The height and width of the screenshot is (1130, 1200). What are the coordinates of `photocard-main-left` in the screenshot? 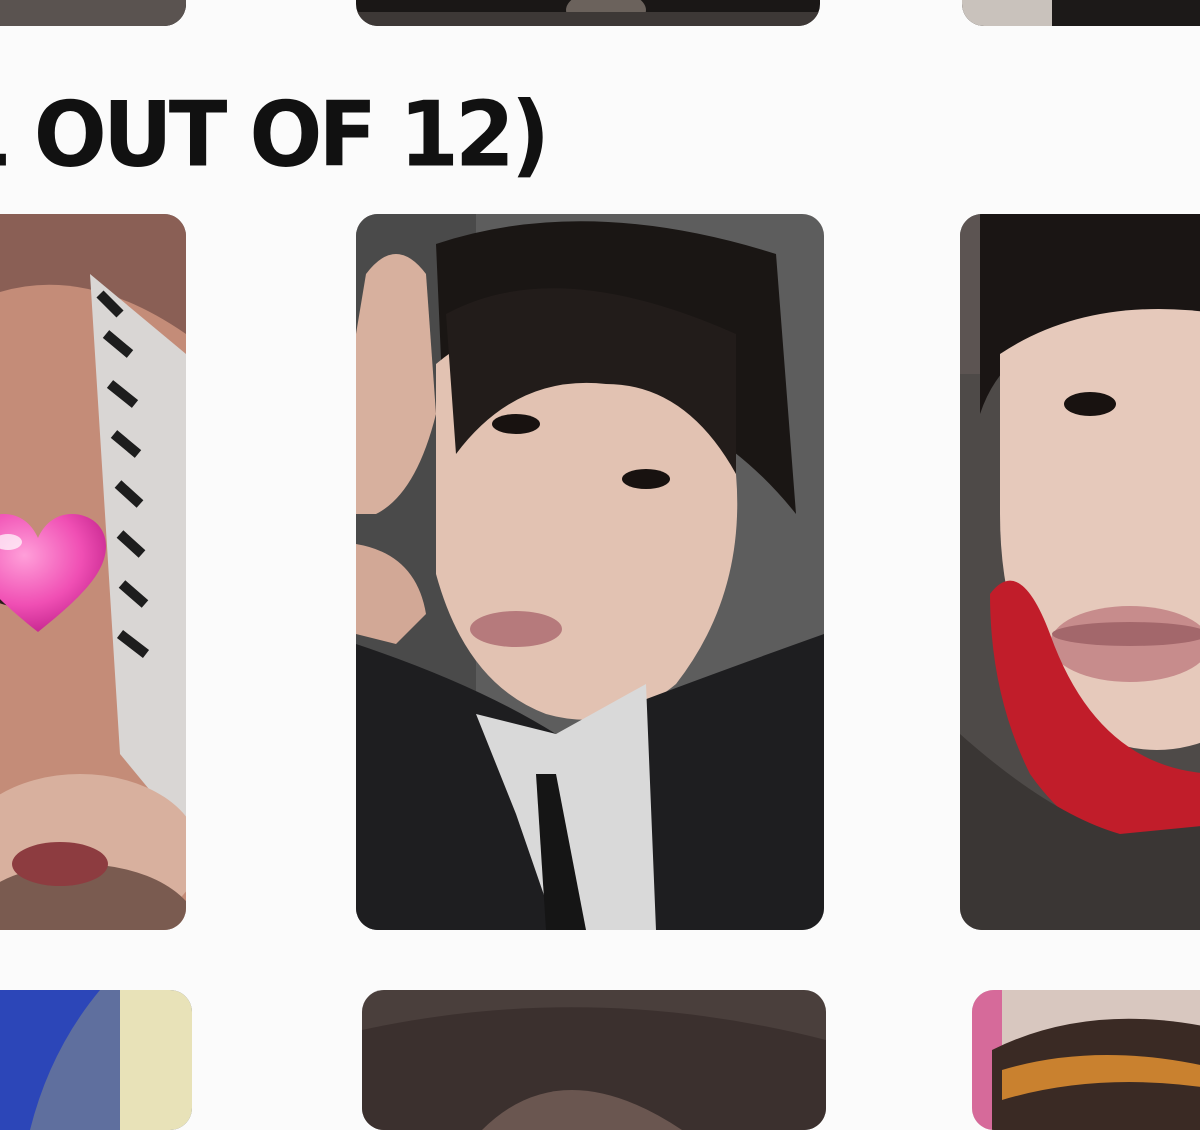 It's located at (93, 572).